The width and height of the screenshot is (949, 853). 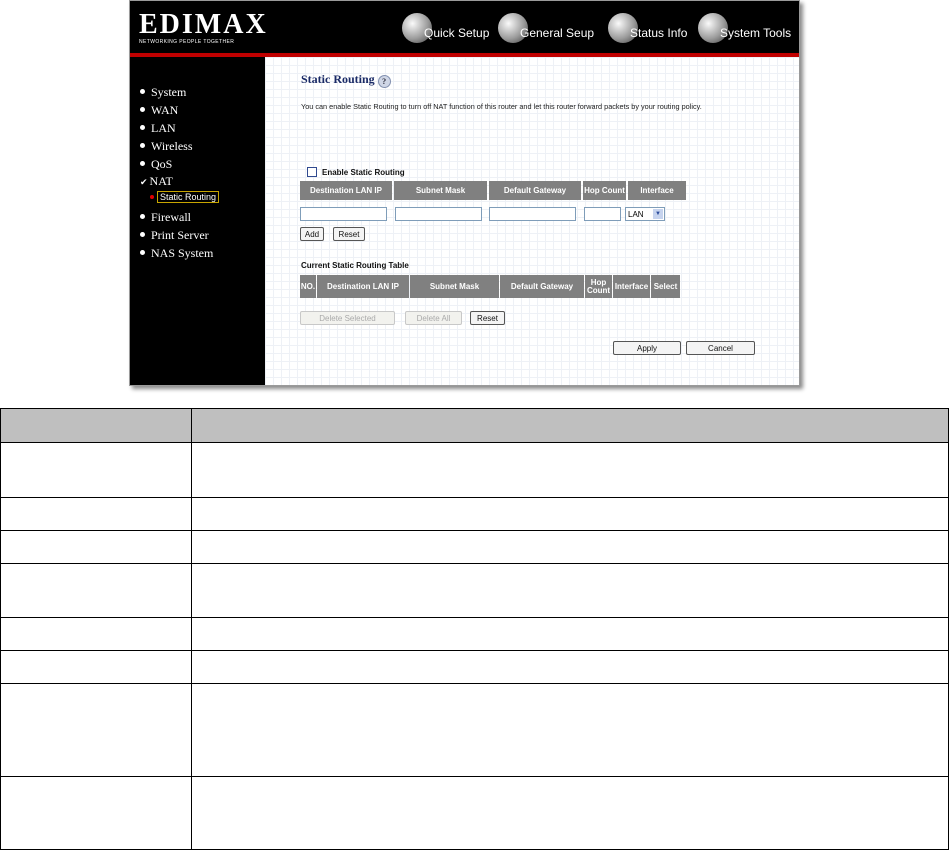 What do you see at coordinates (338, 79) in the screenshot?
I see `page-title-text: Static Routing` at bounding box center [338, 79].